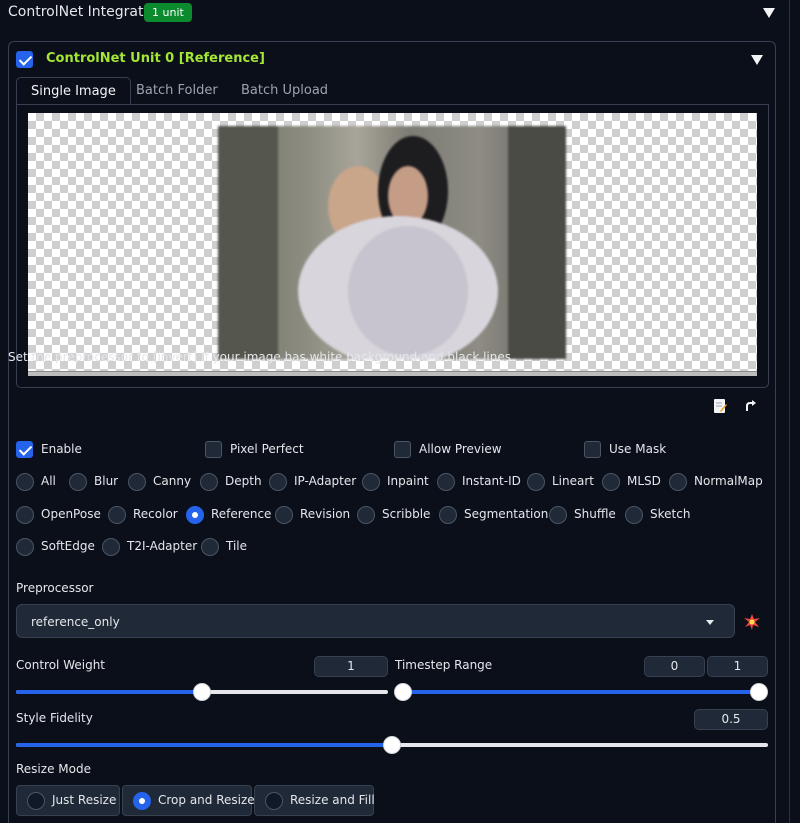 The image size is (800, 823). I want to click on enable-check, so click(24, 449).